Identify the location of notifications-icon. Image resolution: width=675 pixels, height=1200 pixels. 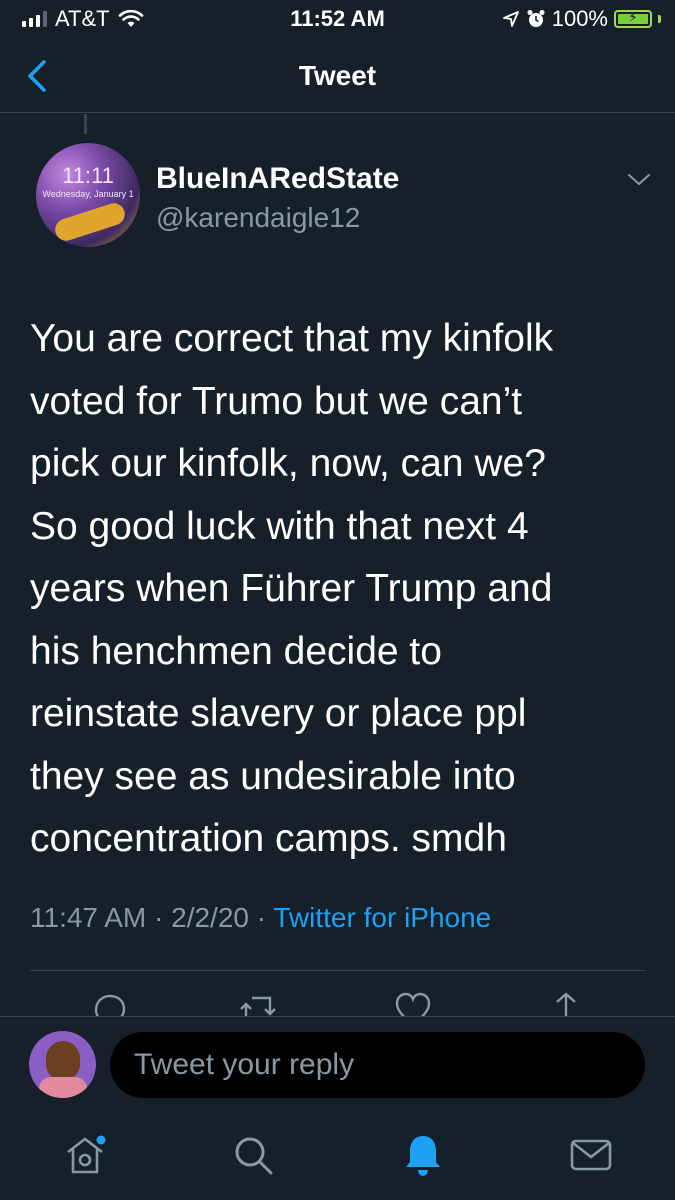
(423, 1155).